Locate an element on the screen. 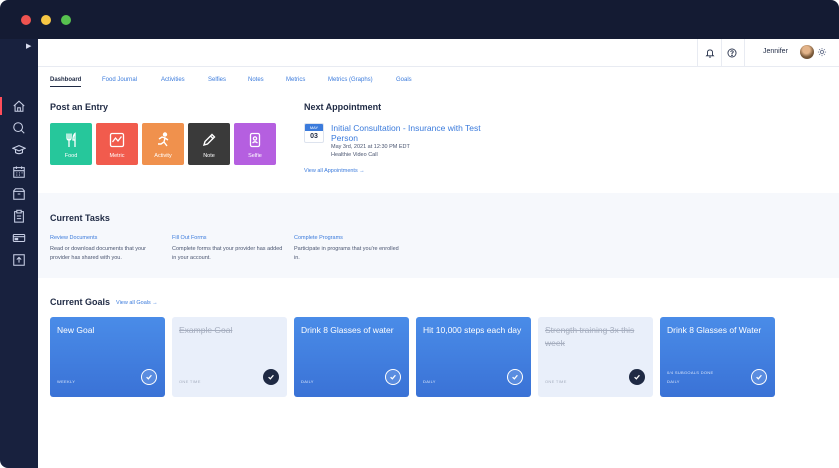  post-activity-button: Activity is located at coordinates (163, 144).